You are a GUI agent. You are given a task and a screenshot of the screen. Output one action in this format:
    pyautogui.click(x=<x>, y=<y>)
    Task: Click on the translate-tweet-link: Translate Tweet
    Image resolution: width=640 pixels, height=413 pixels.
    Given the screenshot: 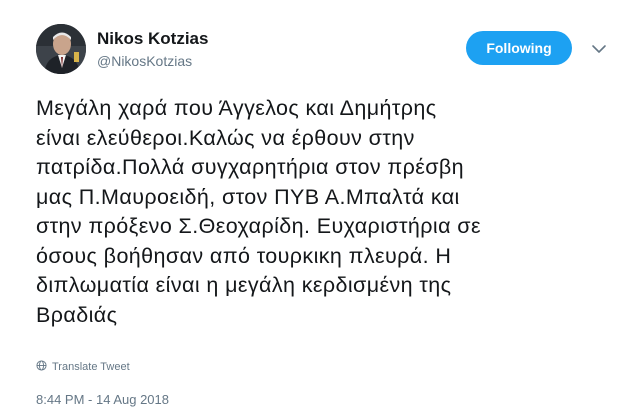 What is the action you would take?
    pyautogui.click(x=83, y=367)
    